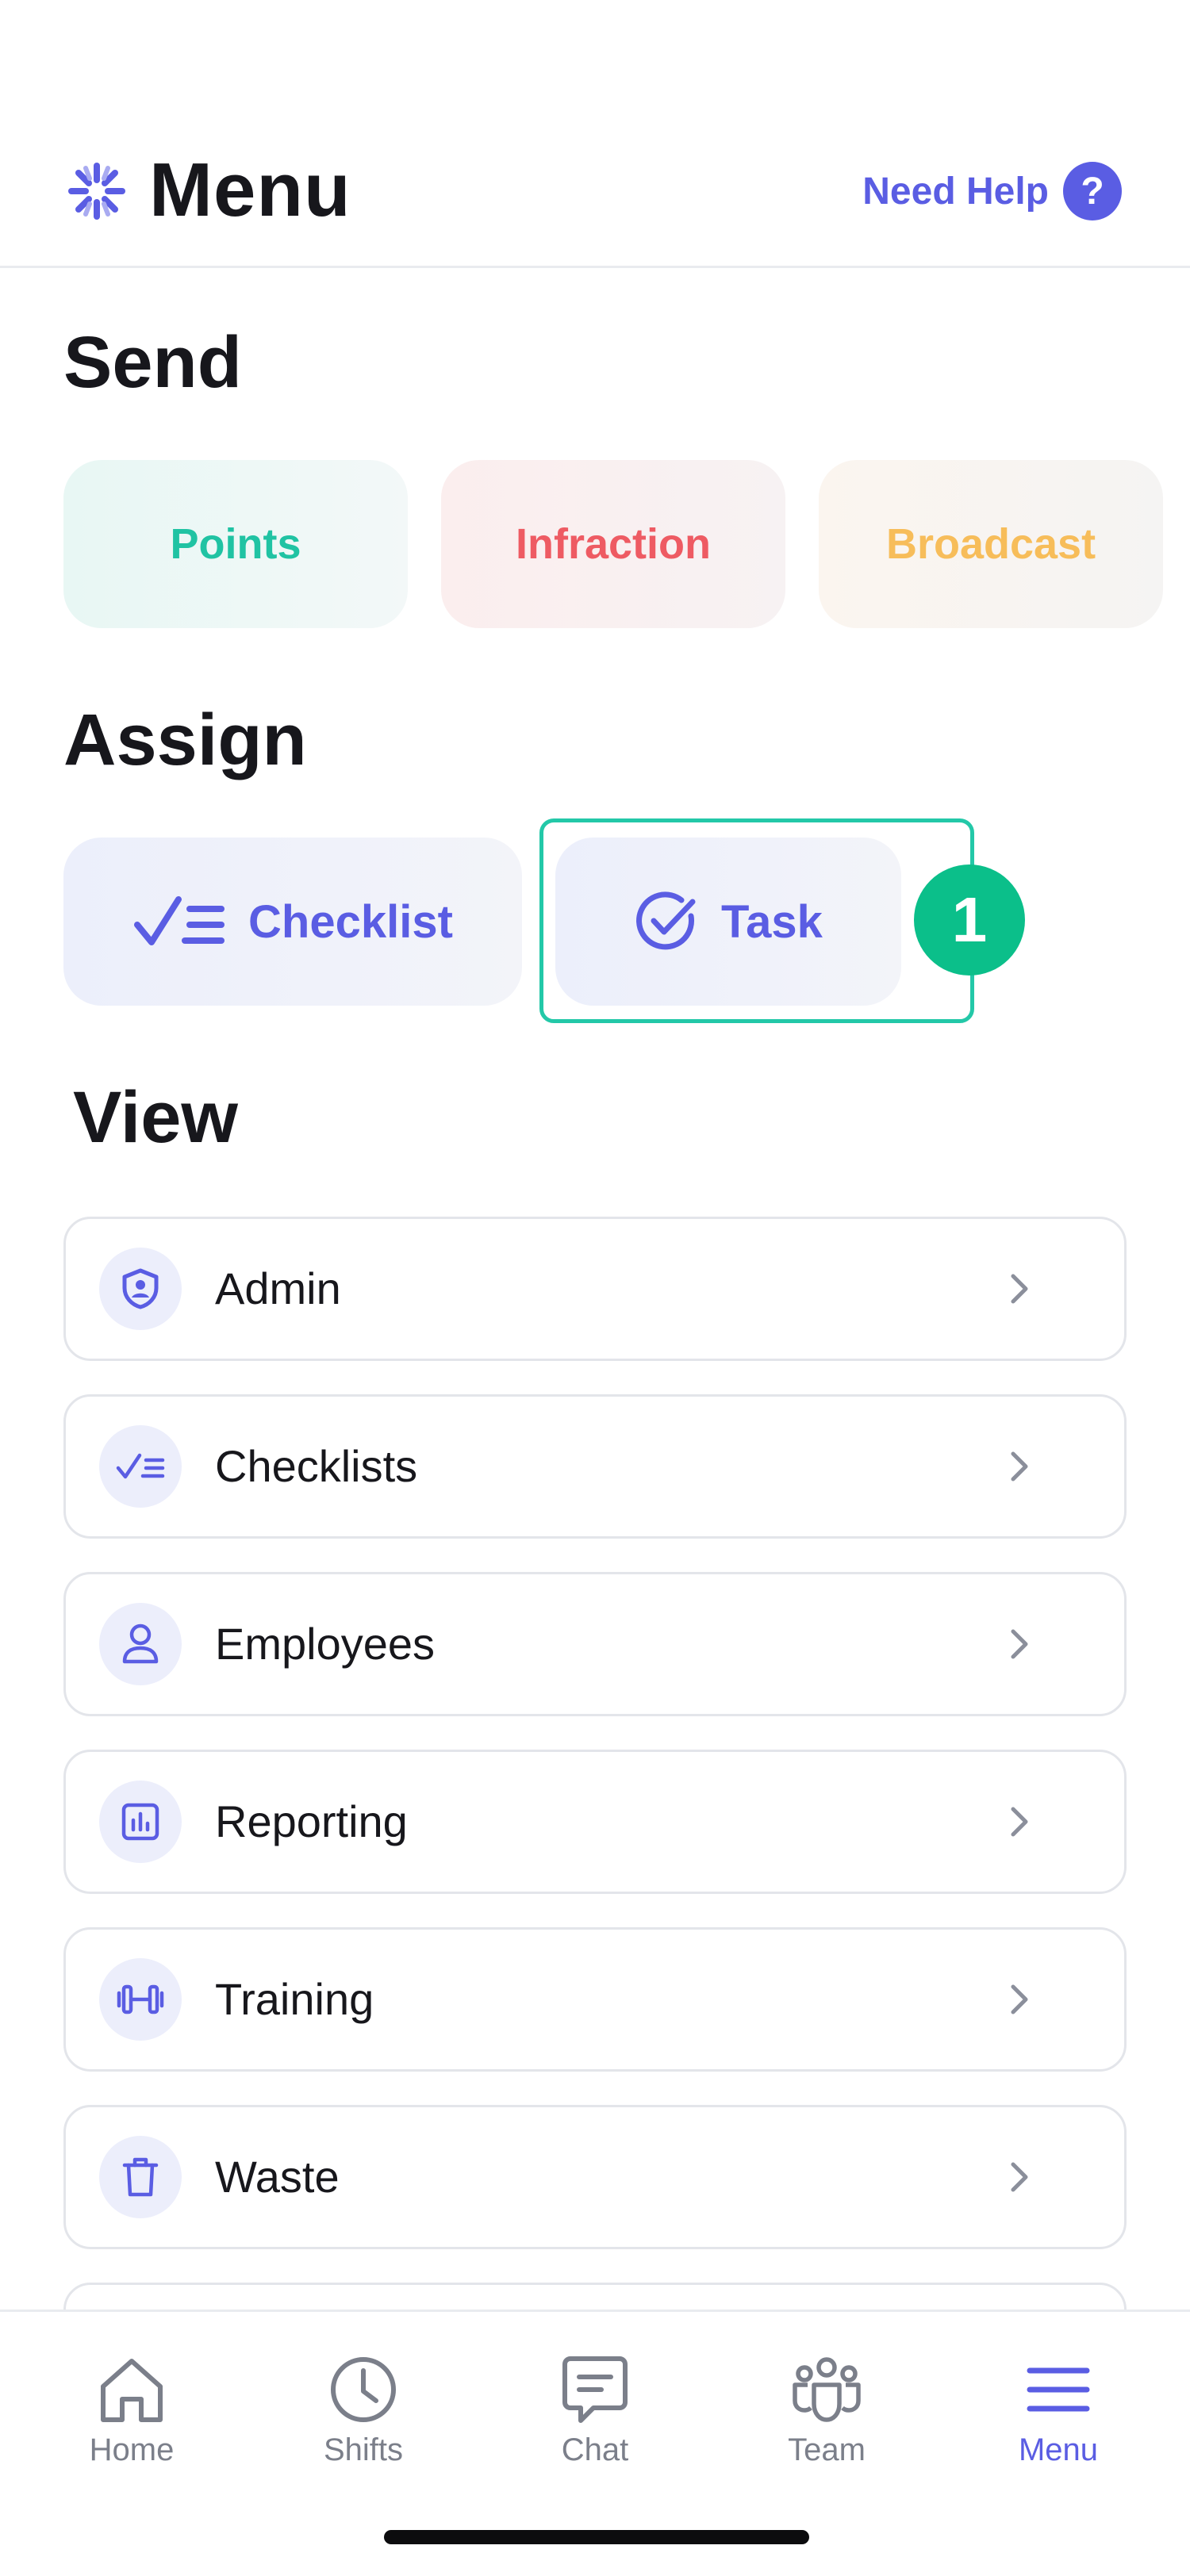 The width and height of the screenshot is (1190, 2576). I want to click on need-help-button: Need Help ?, so click(992, 191).